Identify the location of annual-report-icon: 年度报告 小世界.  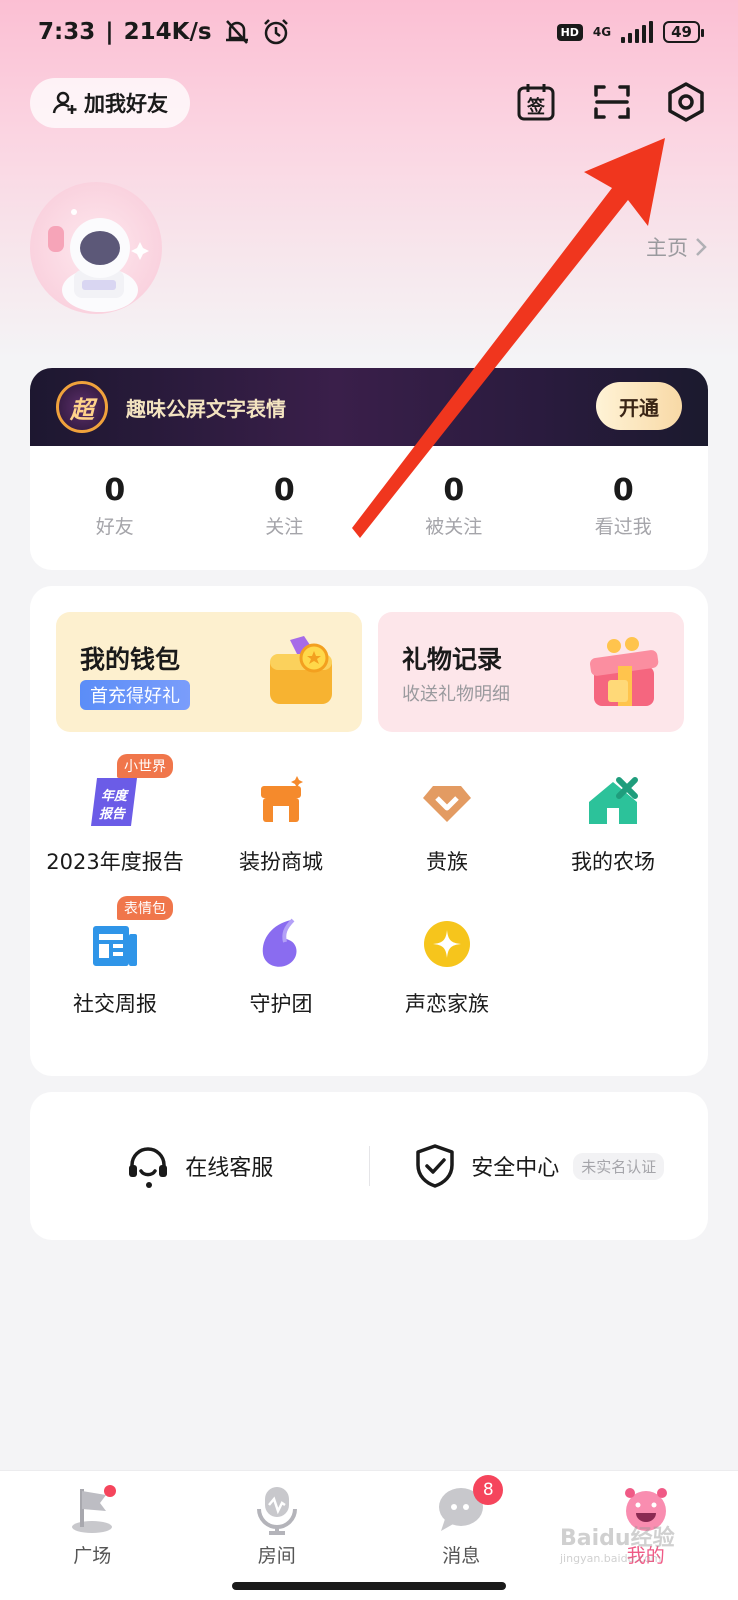
(129, 793).